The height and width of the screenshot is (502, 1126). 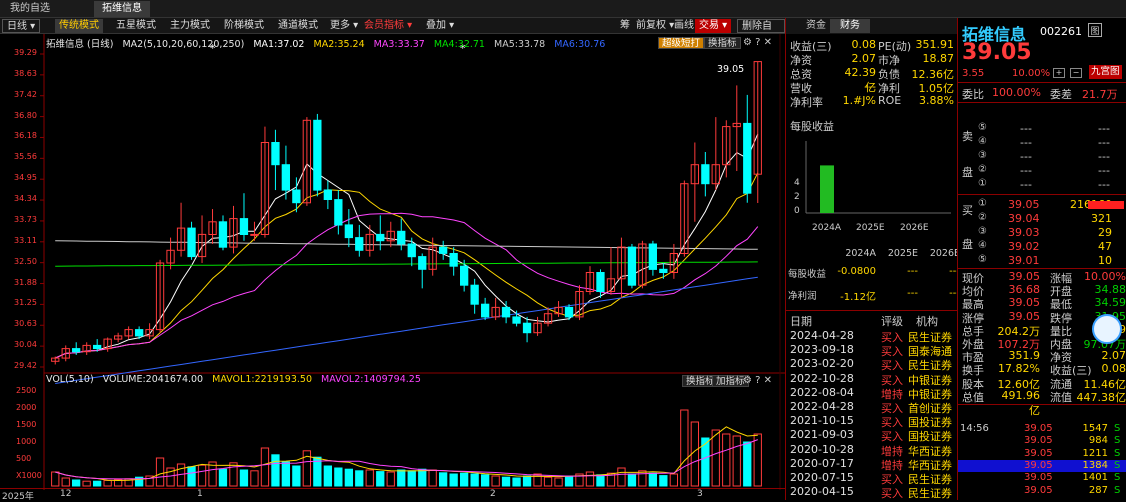 What do you see at coordinates (1031, 73) in the screenshot?
I see `quote-change-pct: 10.00%` at bounding box center [1031, 73].